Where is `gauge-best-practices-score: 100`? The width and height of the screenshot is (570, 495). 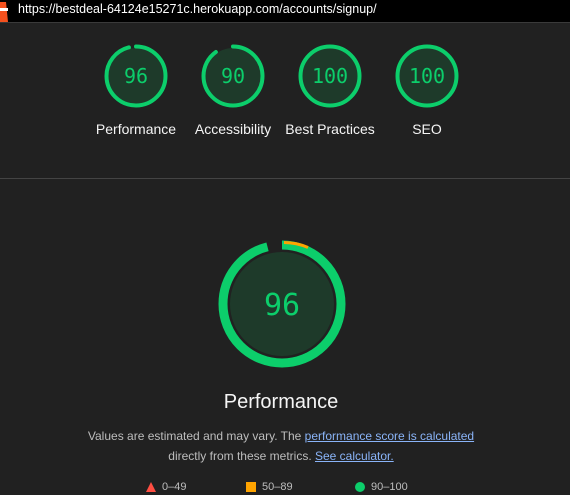 gauge-best-practices-score: 100 is located at coordinates (330, 76).